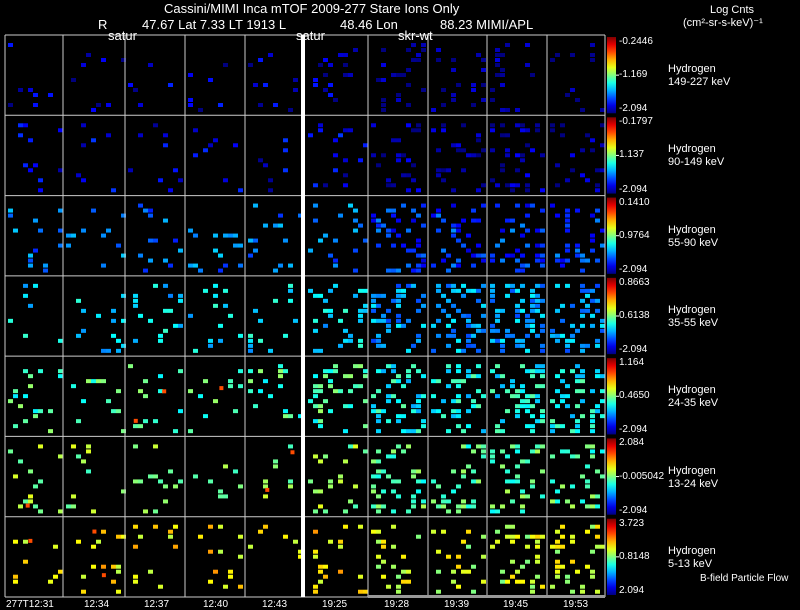 Image resolution: width=800 pixels, height=610 pixels. What do you see at coordinates (486, 596) in the screenshot?
I see `bfield-bar` at bounding box center [486, 596].